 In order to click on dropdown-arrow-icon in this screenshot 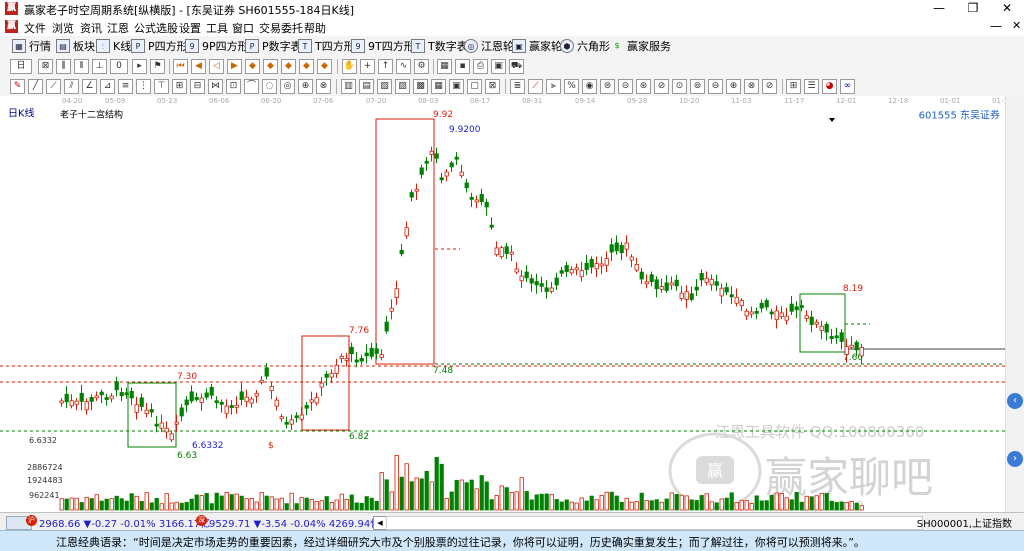, I will do `click(832, 120)`.